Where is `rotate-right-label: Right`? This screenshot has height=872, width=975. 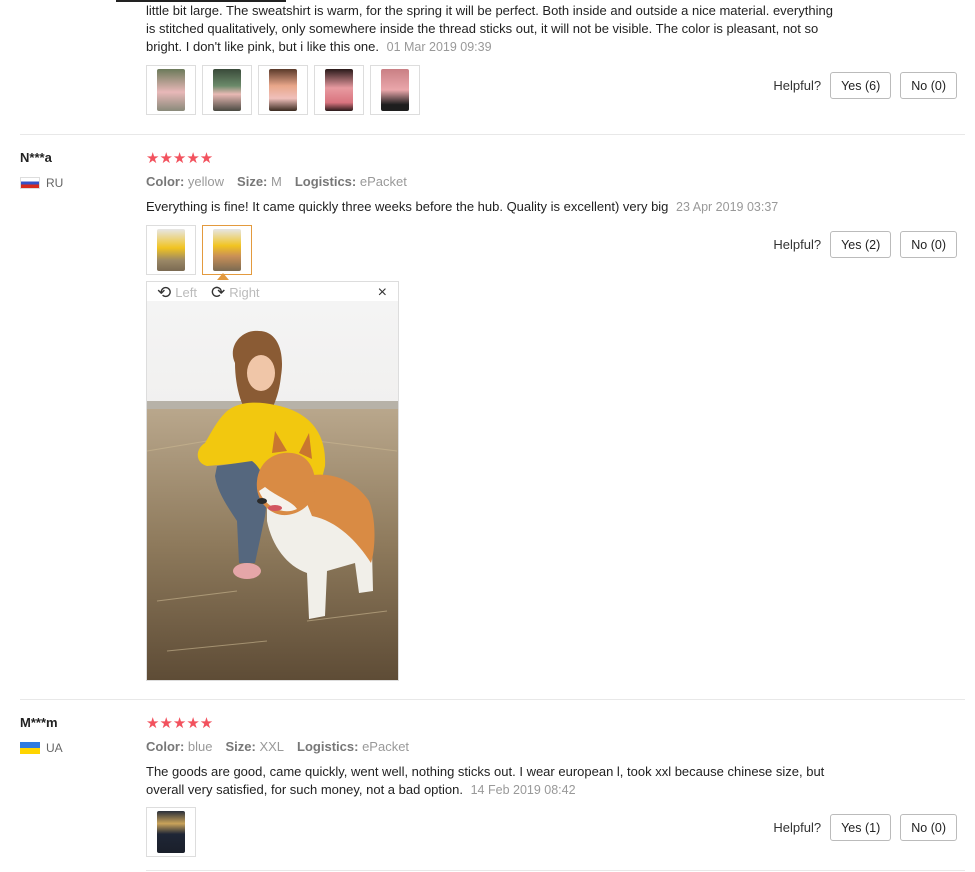 rotate-right-label: Right is located at coordinates (244, 292).